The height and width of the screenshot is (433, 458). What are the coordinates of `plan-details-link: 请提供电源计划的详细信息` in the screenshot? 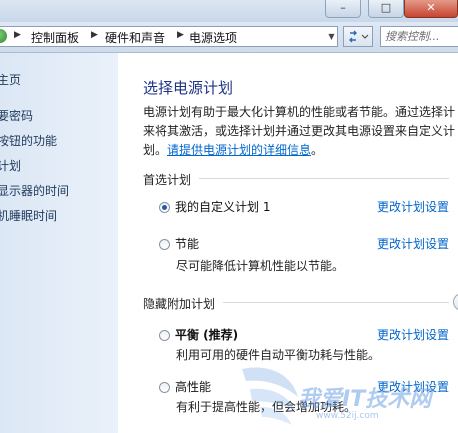 It's located at (239, 150).